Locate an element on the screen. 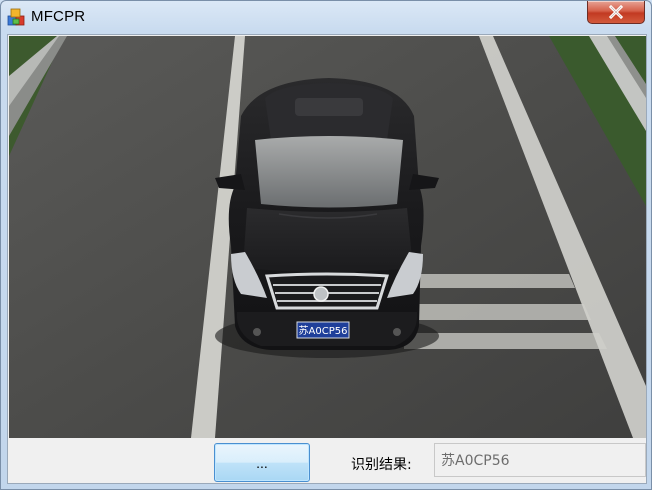  close-button is located at coordinates (616, 12).